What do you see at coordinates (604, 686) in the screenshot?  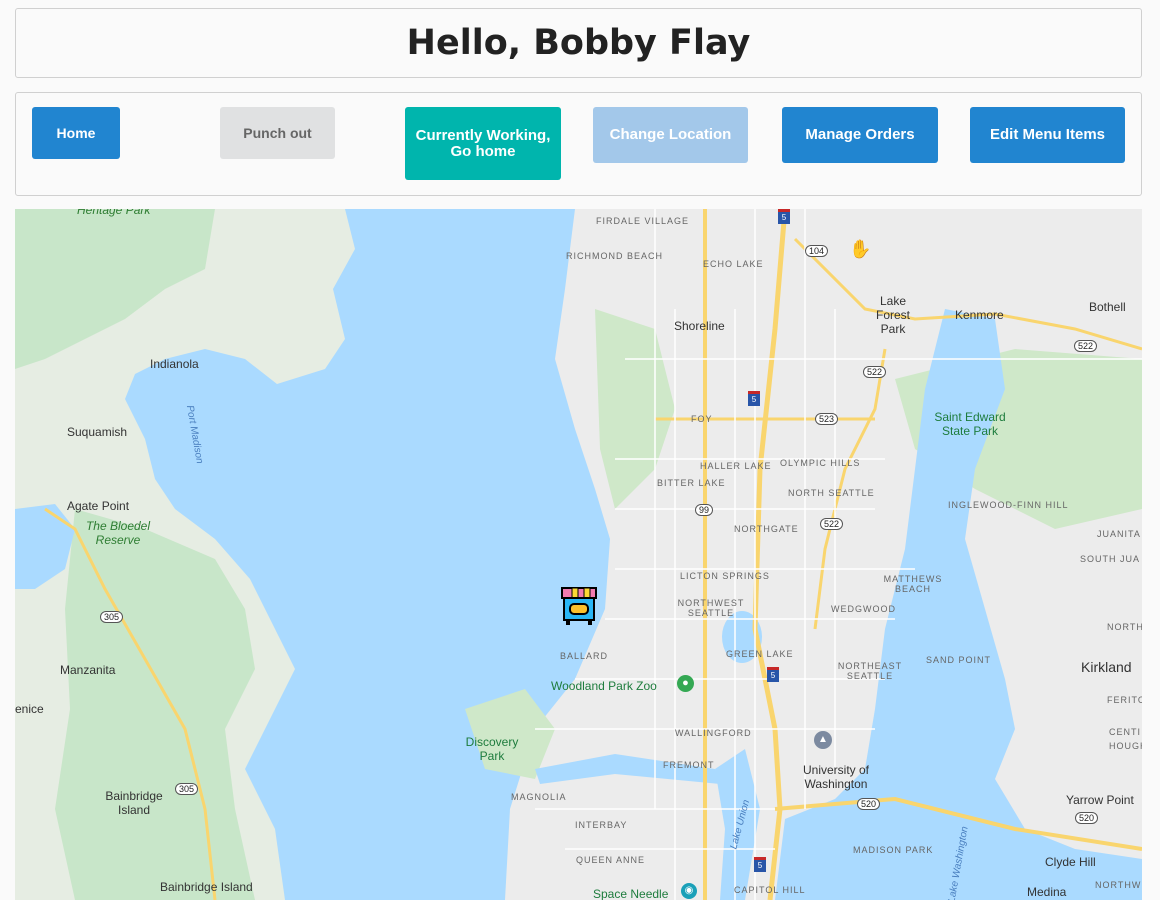 I see `park-label: Woodland Park Zoo` at bounding box center [604, 686].